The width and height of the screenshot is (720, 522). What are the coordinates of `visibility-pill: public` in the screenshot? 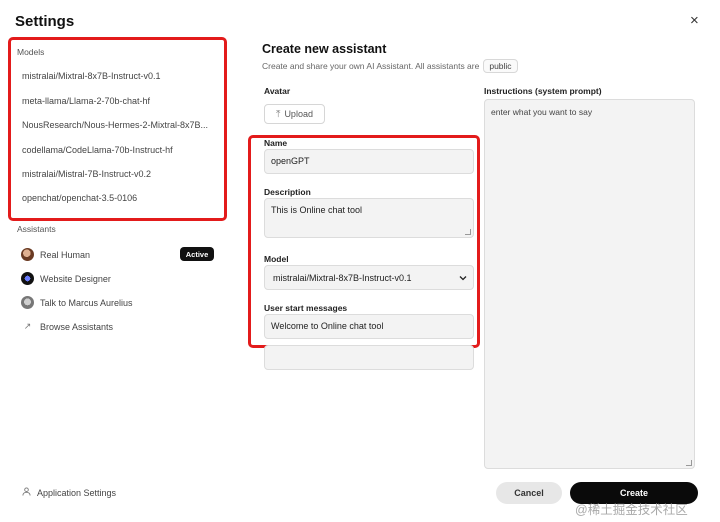 It's located at (500, 66).